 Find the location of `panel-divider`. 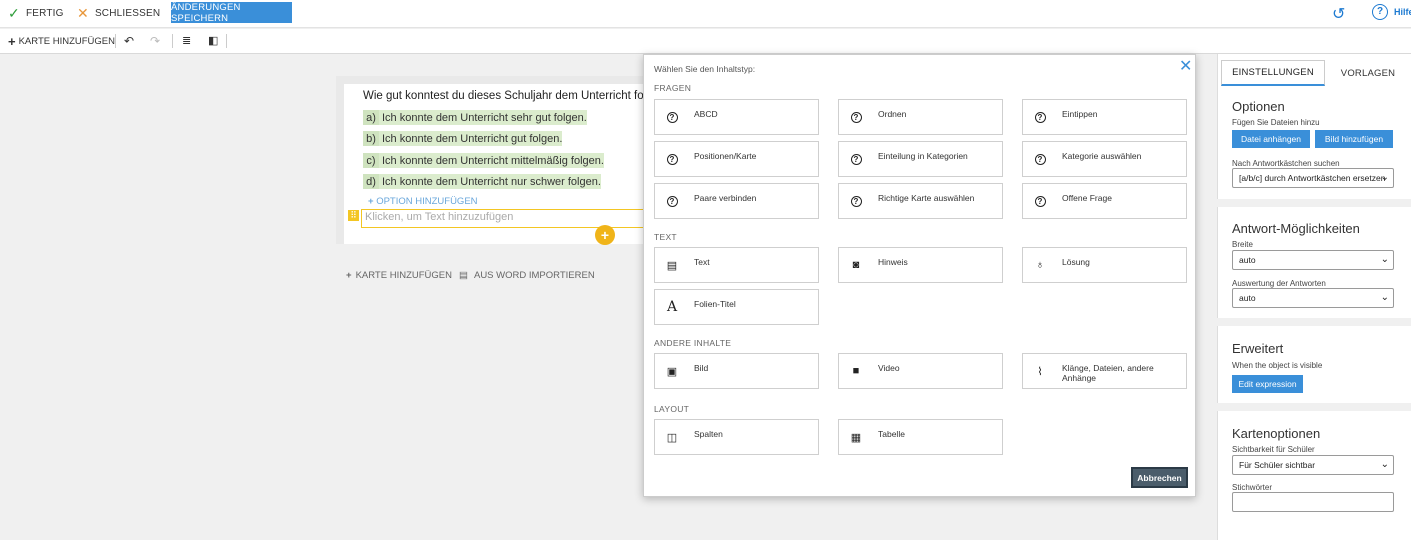

panel-divider is located at coordinates (1314, 203).